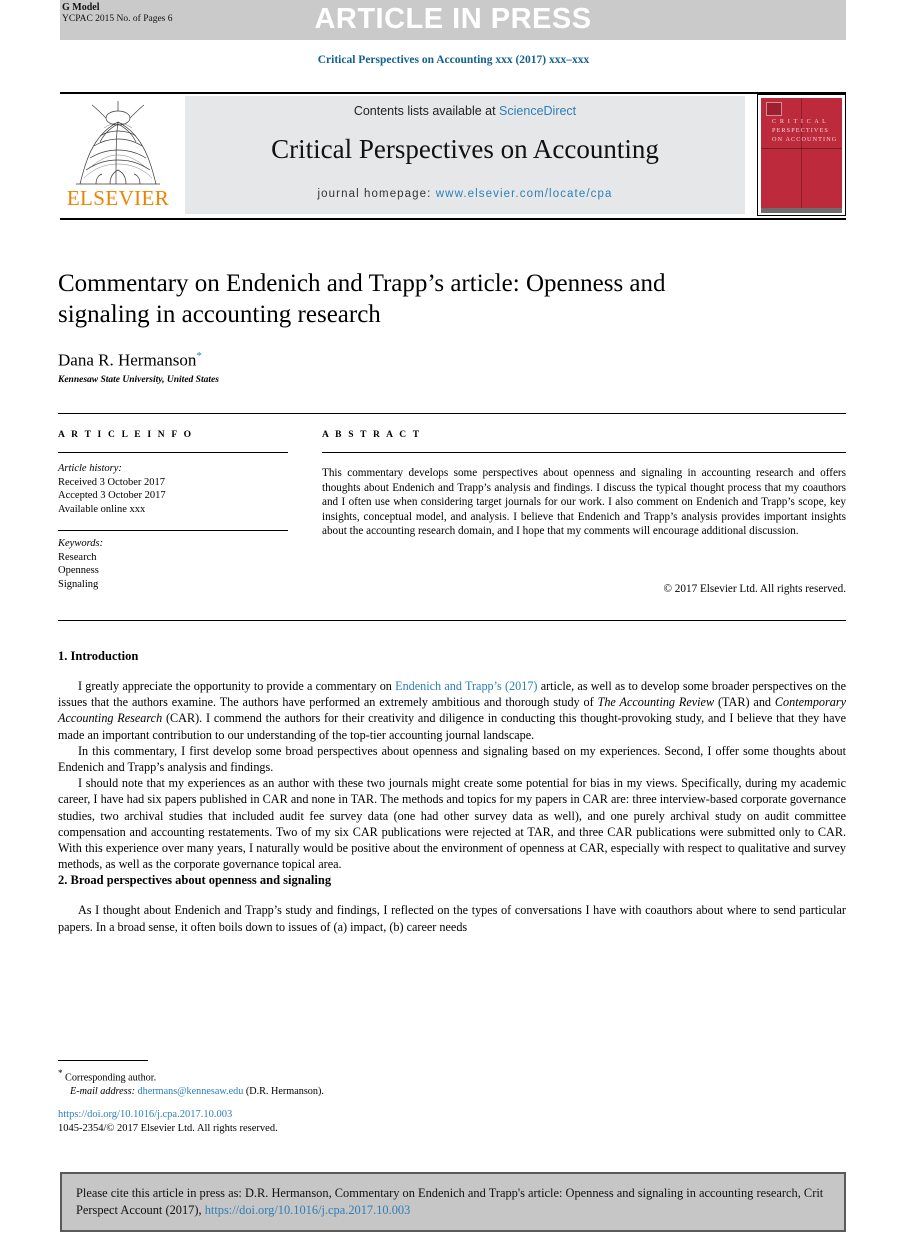 This screenshot has height=1238, width=907. I want to click on abstract-rule, so click(584, 452).